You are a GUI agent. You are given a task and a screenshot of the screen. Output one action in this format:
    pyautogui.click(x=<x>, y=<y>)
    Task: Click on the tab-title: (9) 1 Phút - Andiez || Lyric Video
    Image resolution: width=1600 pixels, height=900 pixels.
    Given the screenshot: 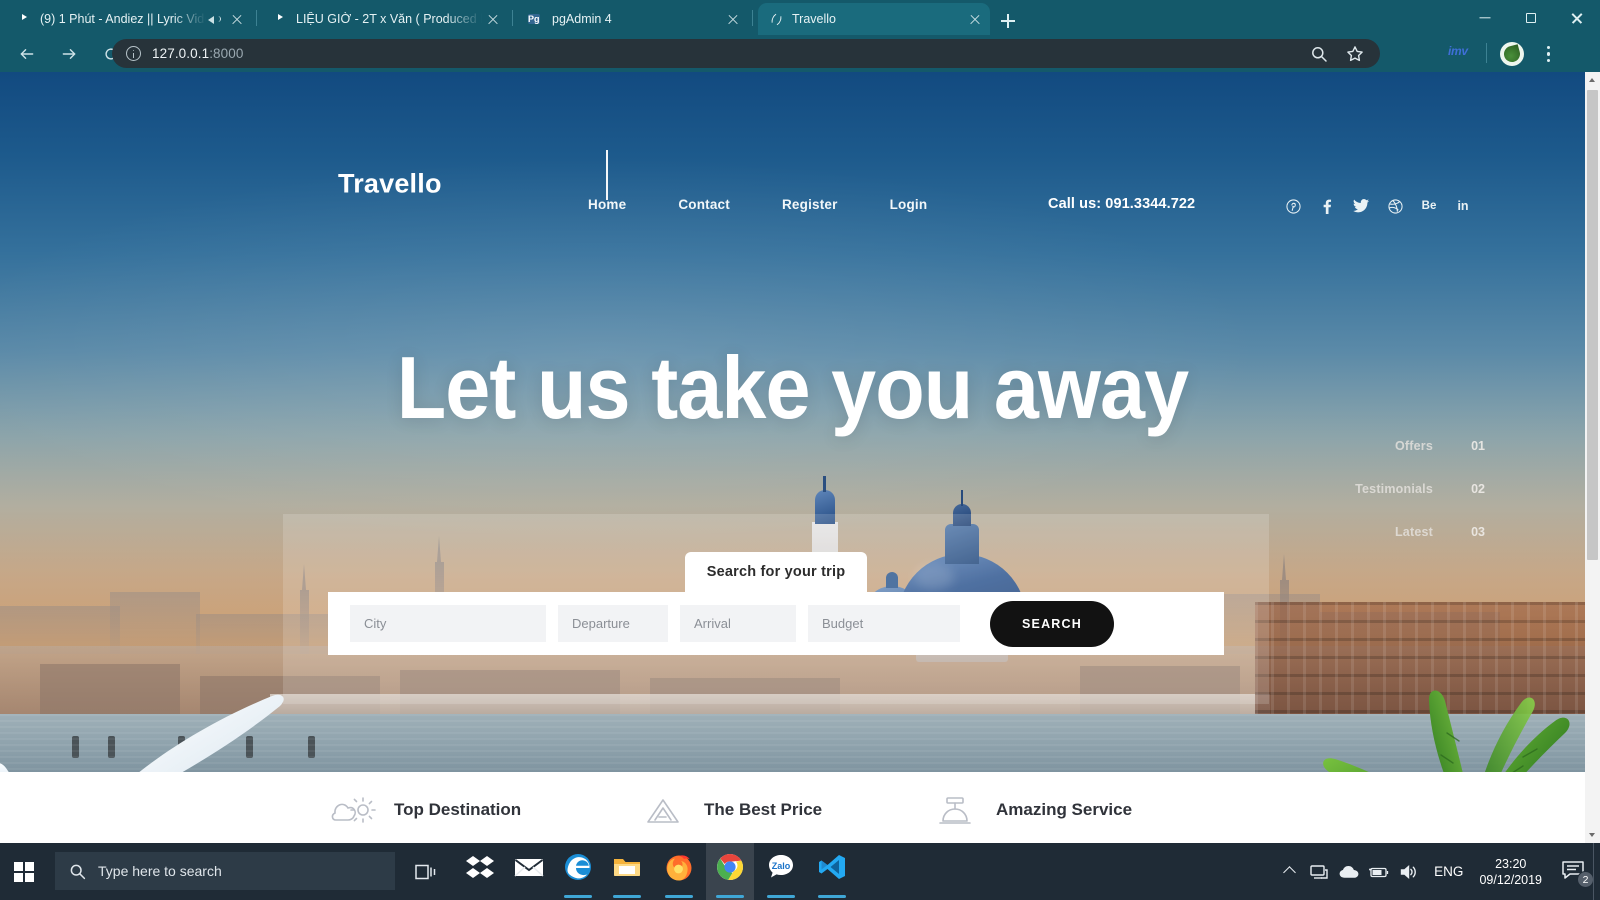 What is the action you would take?
    pyautogui.click(x=123, y=19)
    